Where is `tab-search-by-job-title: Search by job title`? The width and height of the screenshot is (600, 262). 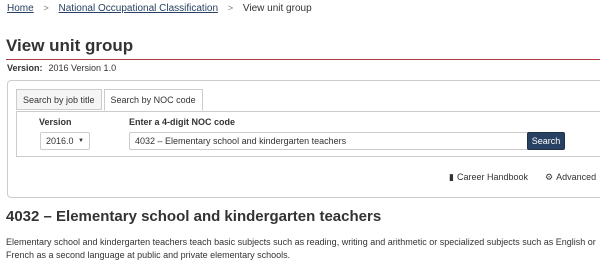
tab-search-by-job-title: Search by job title is located at coordinates (59, 99).